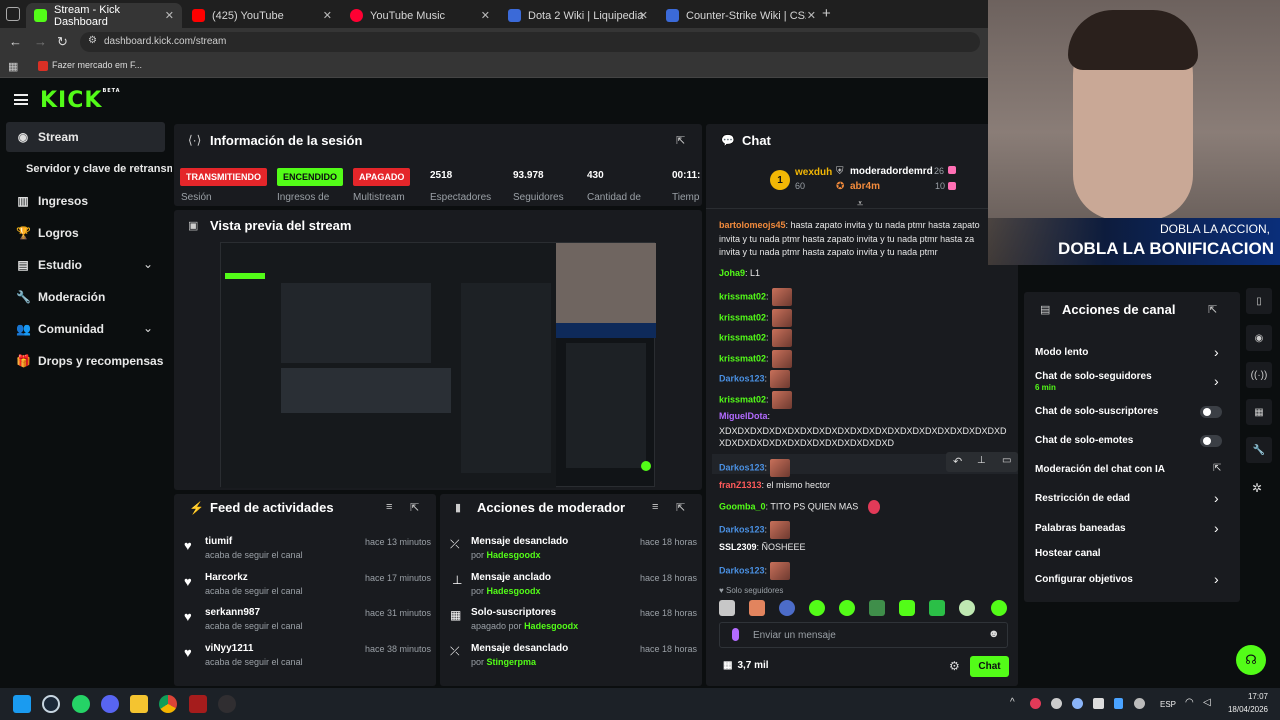 The image size is (1280, 720). What do you see at coordinates (226, 577) in the screenshot?
I see `feed-user: Harcorkz` at bounding box center [226, 577].